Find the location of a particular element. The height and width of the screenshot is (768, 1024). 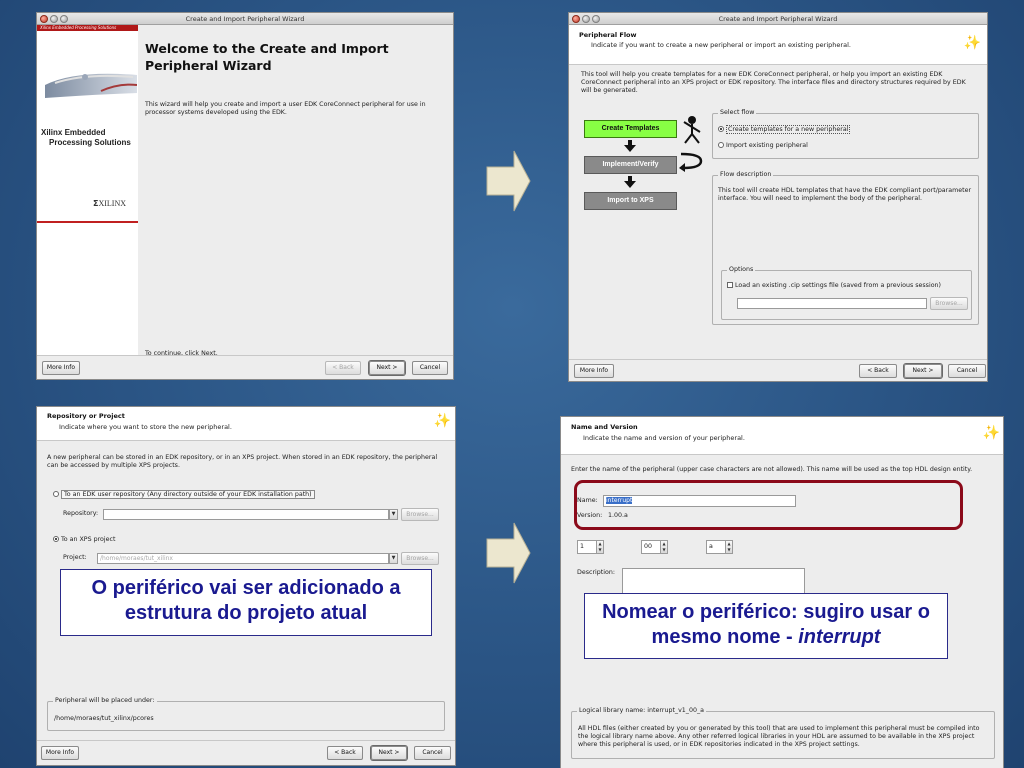

brand-divider is located at coordinates (87, 222).